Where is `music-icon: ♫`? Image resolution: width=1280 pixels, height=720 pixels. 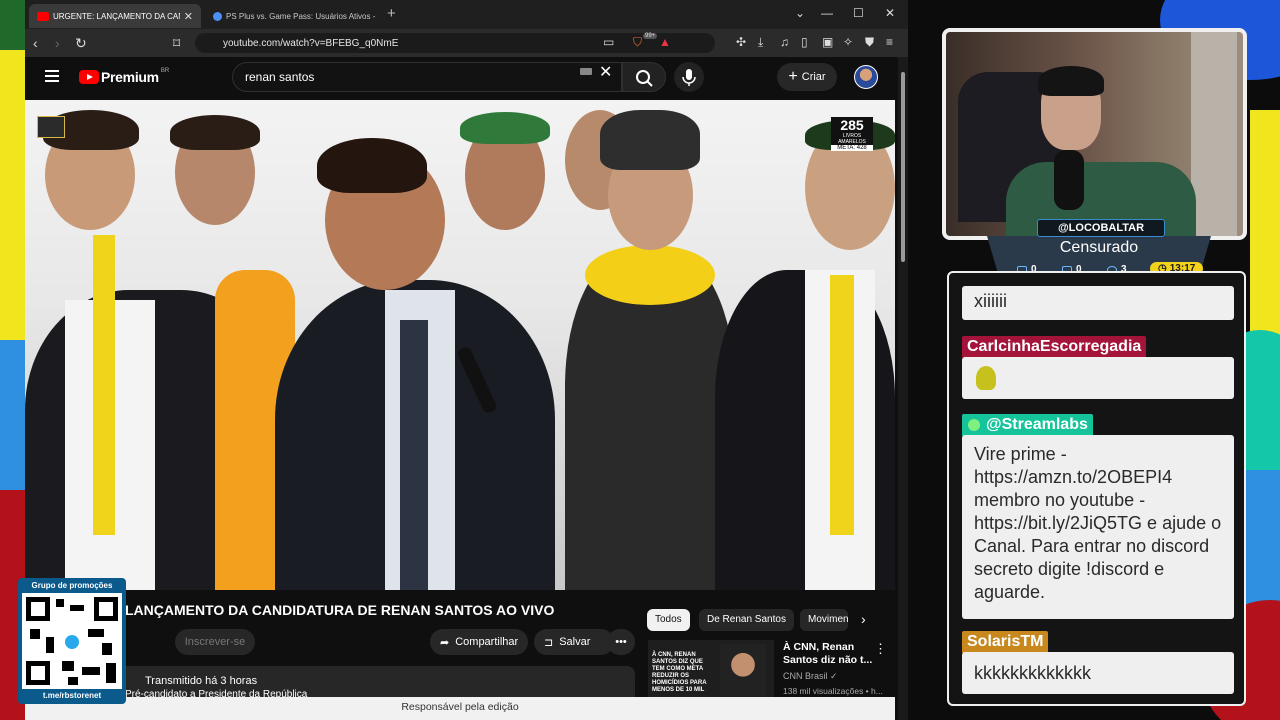
music-icon: ♫ is located at coordinates (784, 42).